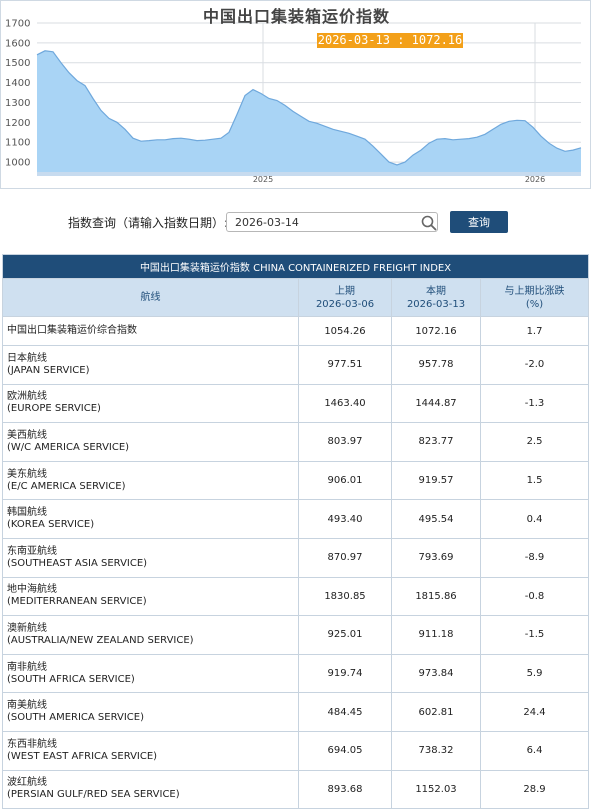 The width and height of the screenshot is (591, 809). Describe the element at coordinates (27, 783) in the screenshot. I see `route-name-cn: 波红航线` at that location.